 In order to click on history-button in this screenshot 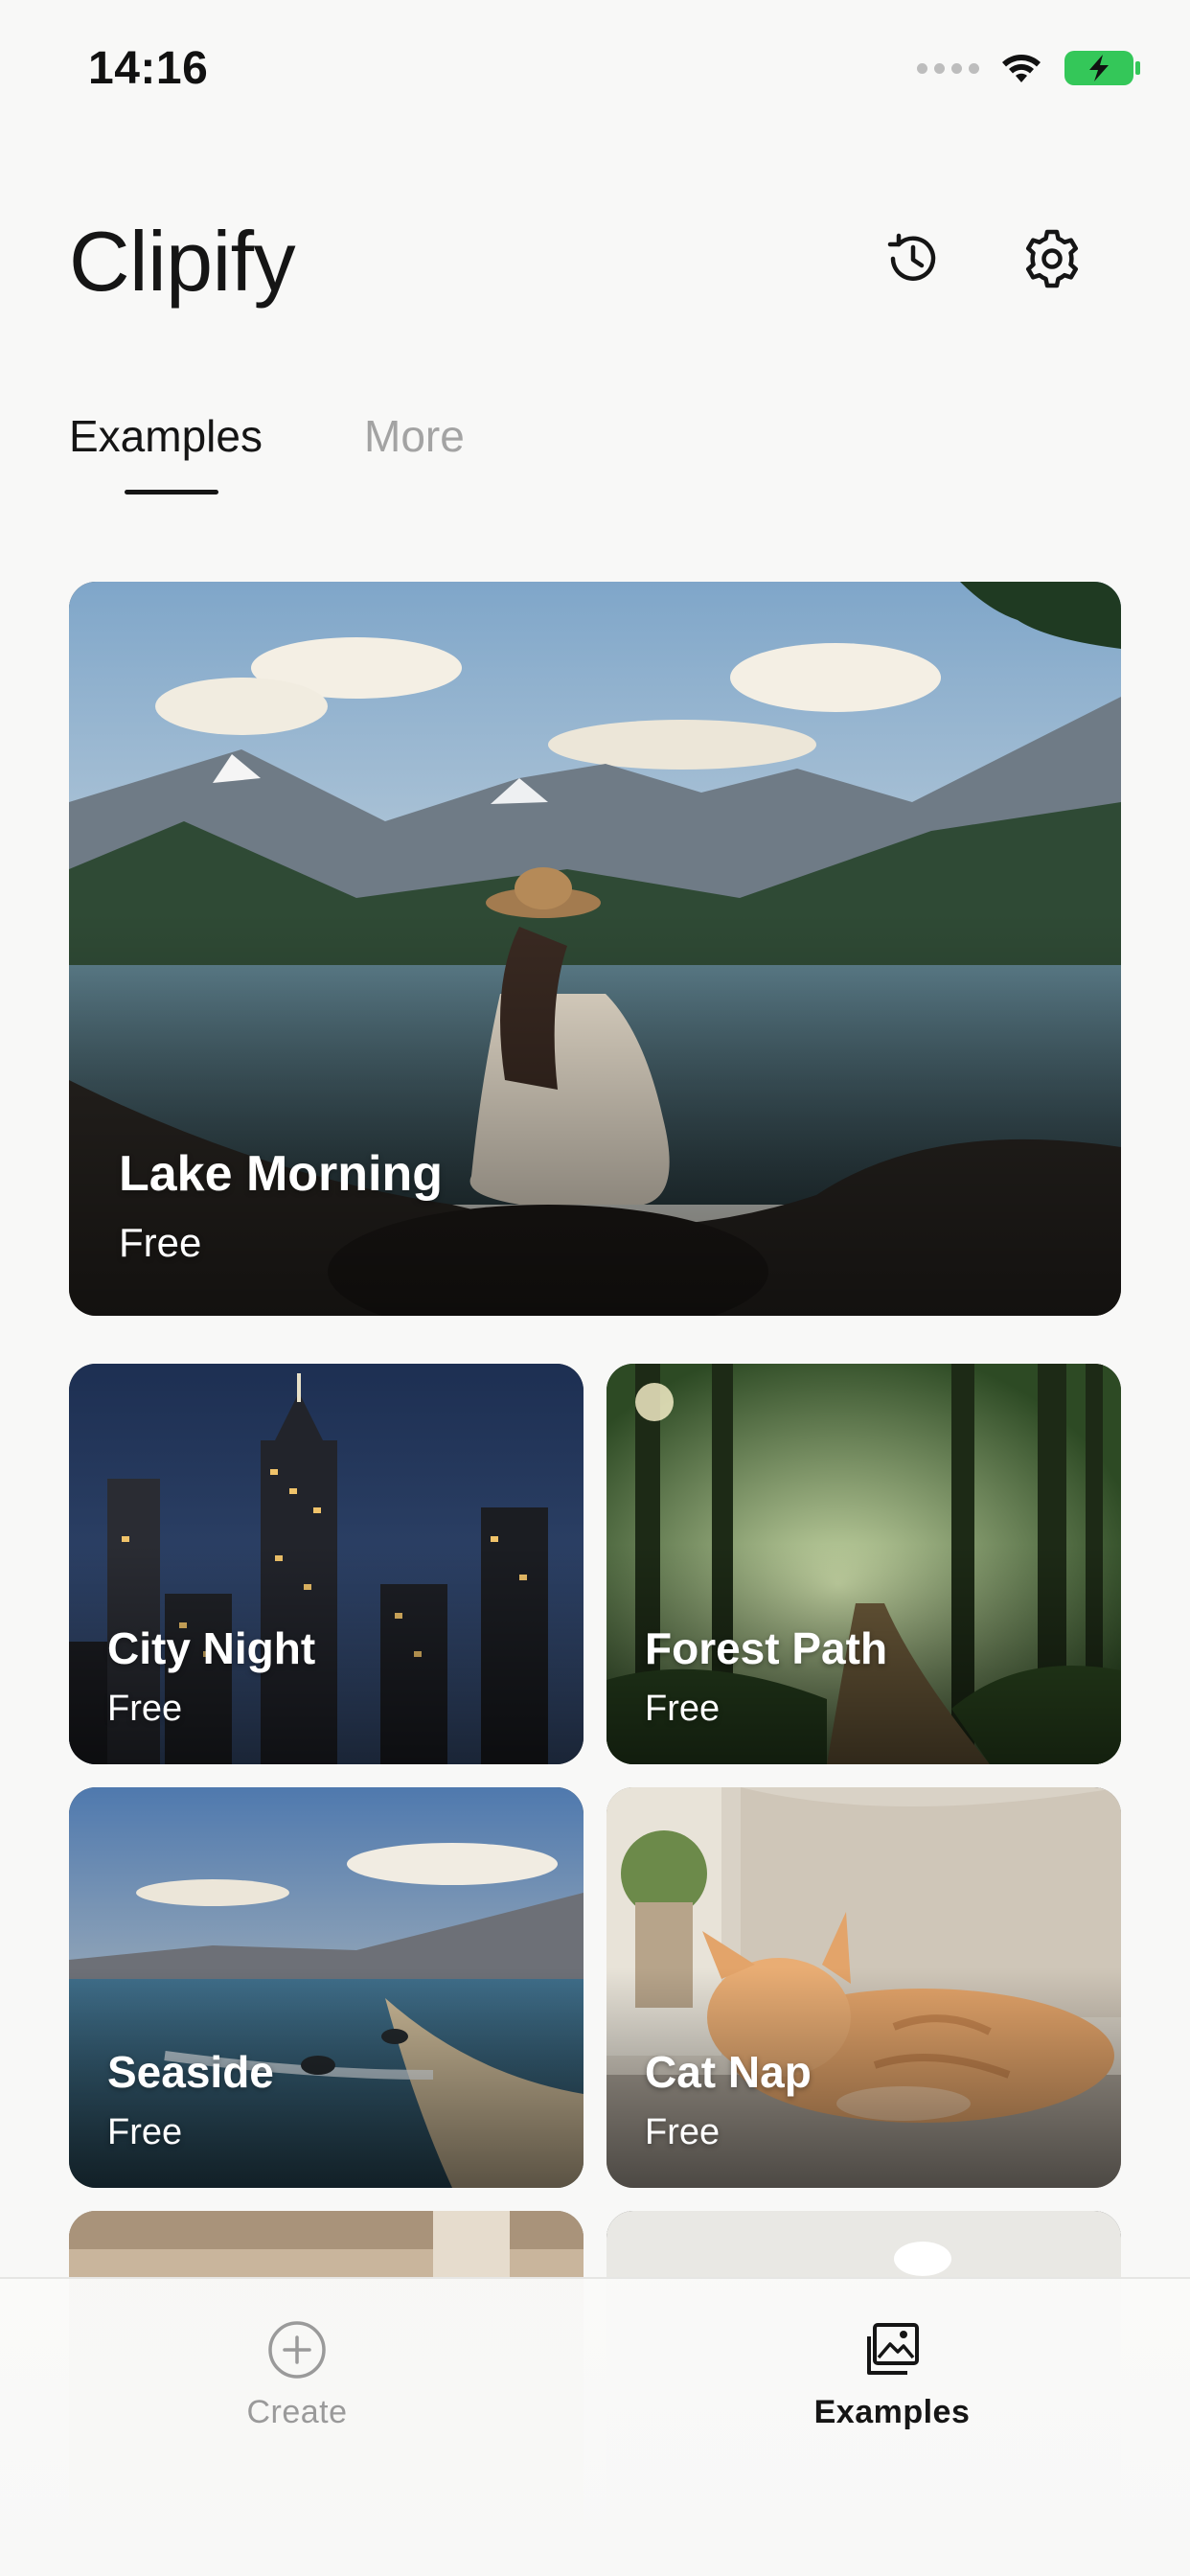, I will do `click(913, 258)`.